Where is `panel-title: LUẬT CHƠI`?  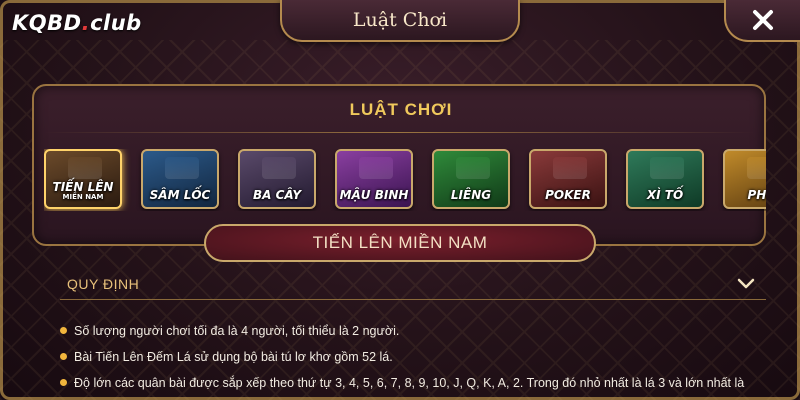
panel-title: LUẬT CHƠI is located at coordinates (401, 109).